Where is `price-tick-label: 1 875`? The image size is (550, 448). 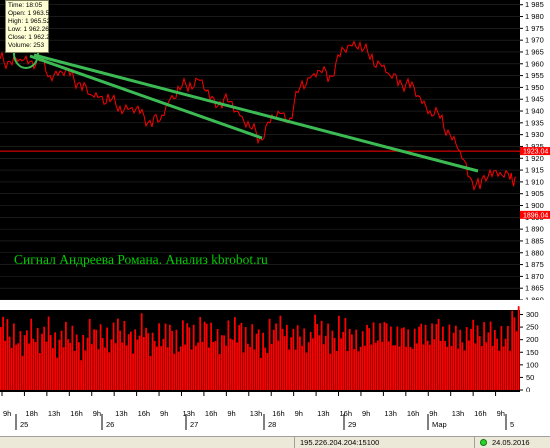 price-tick-label: 1 875 is located at coordinates (534, 264).